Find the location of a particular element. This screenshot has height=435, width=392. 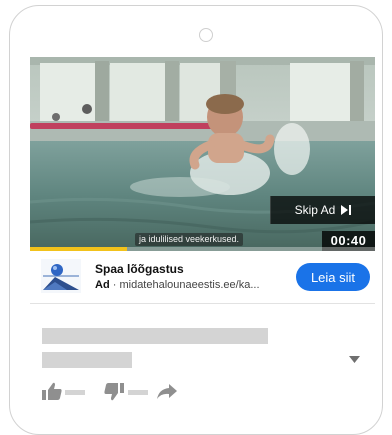

thumbs-up-icon is located at coordinates (52, 393).